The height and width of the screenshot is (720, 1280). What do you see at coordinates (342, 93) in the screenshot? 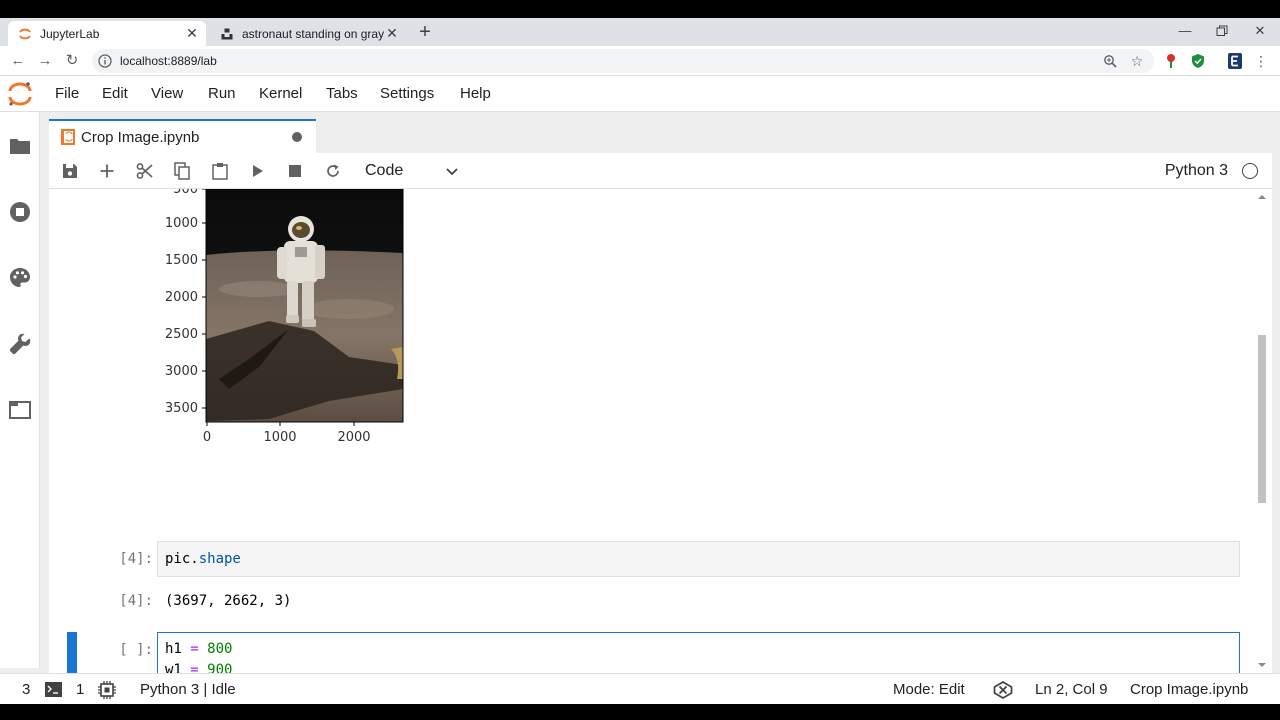
I see `menu-tabs: Tabs` at bounding box center [342, 93].